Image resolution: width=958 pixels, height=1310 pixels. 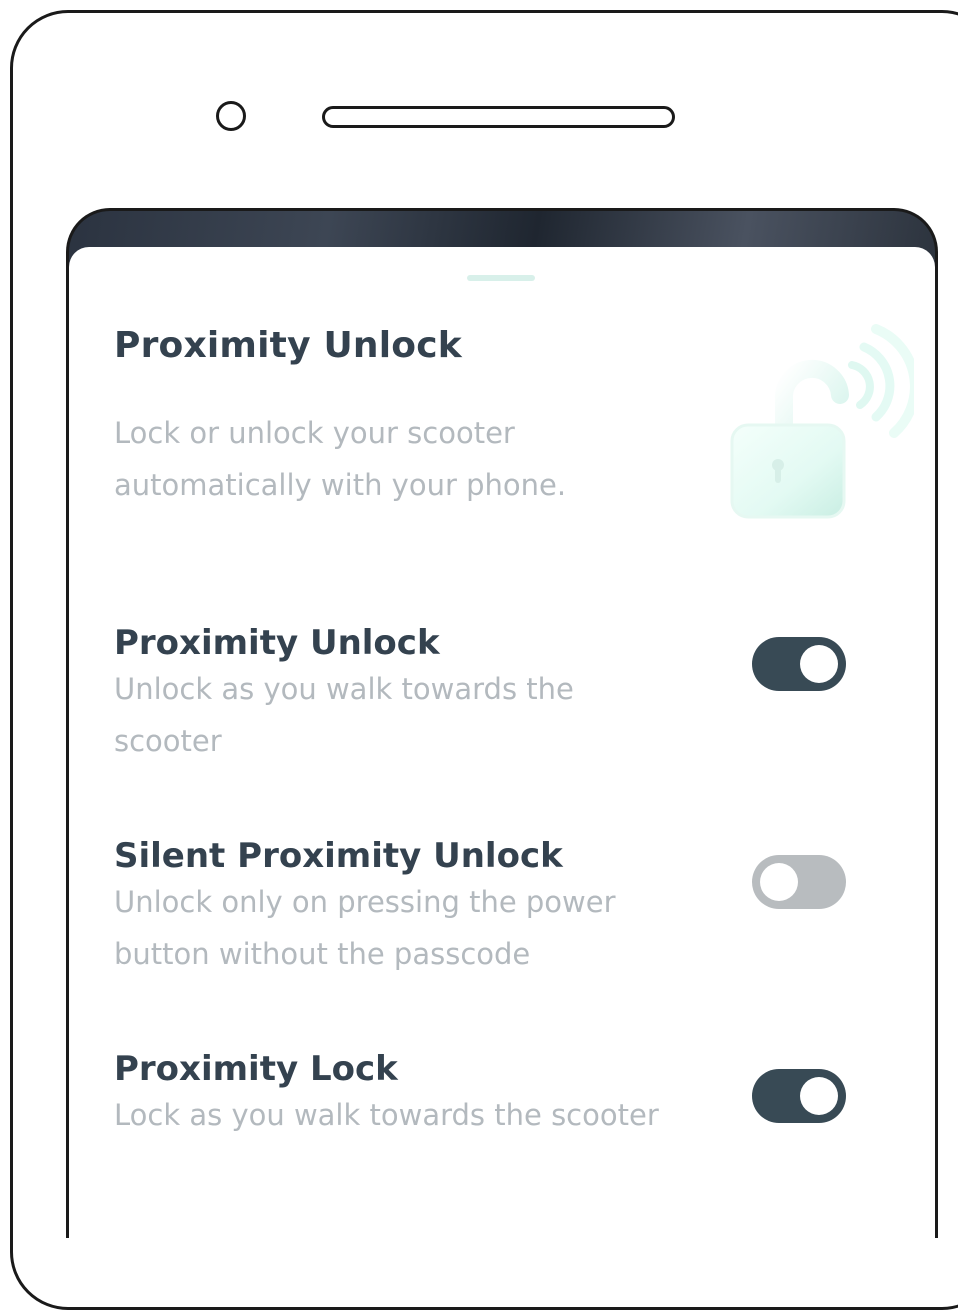 I want to click on camera-icon, so click(x=231, y=116).